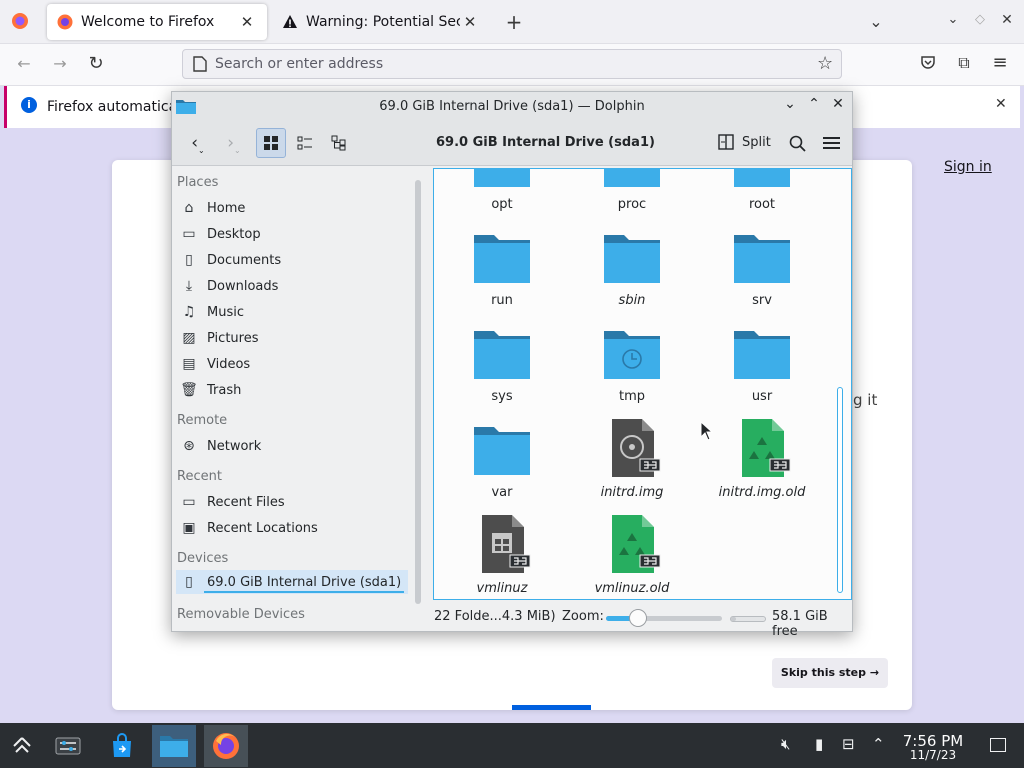 This screenshot has width=1024, height=768. Describe the element at coordinates (502, 195) in the screenshot. I see `file-item: opt` at that location.